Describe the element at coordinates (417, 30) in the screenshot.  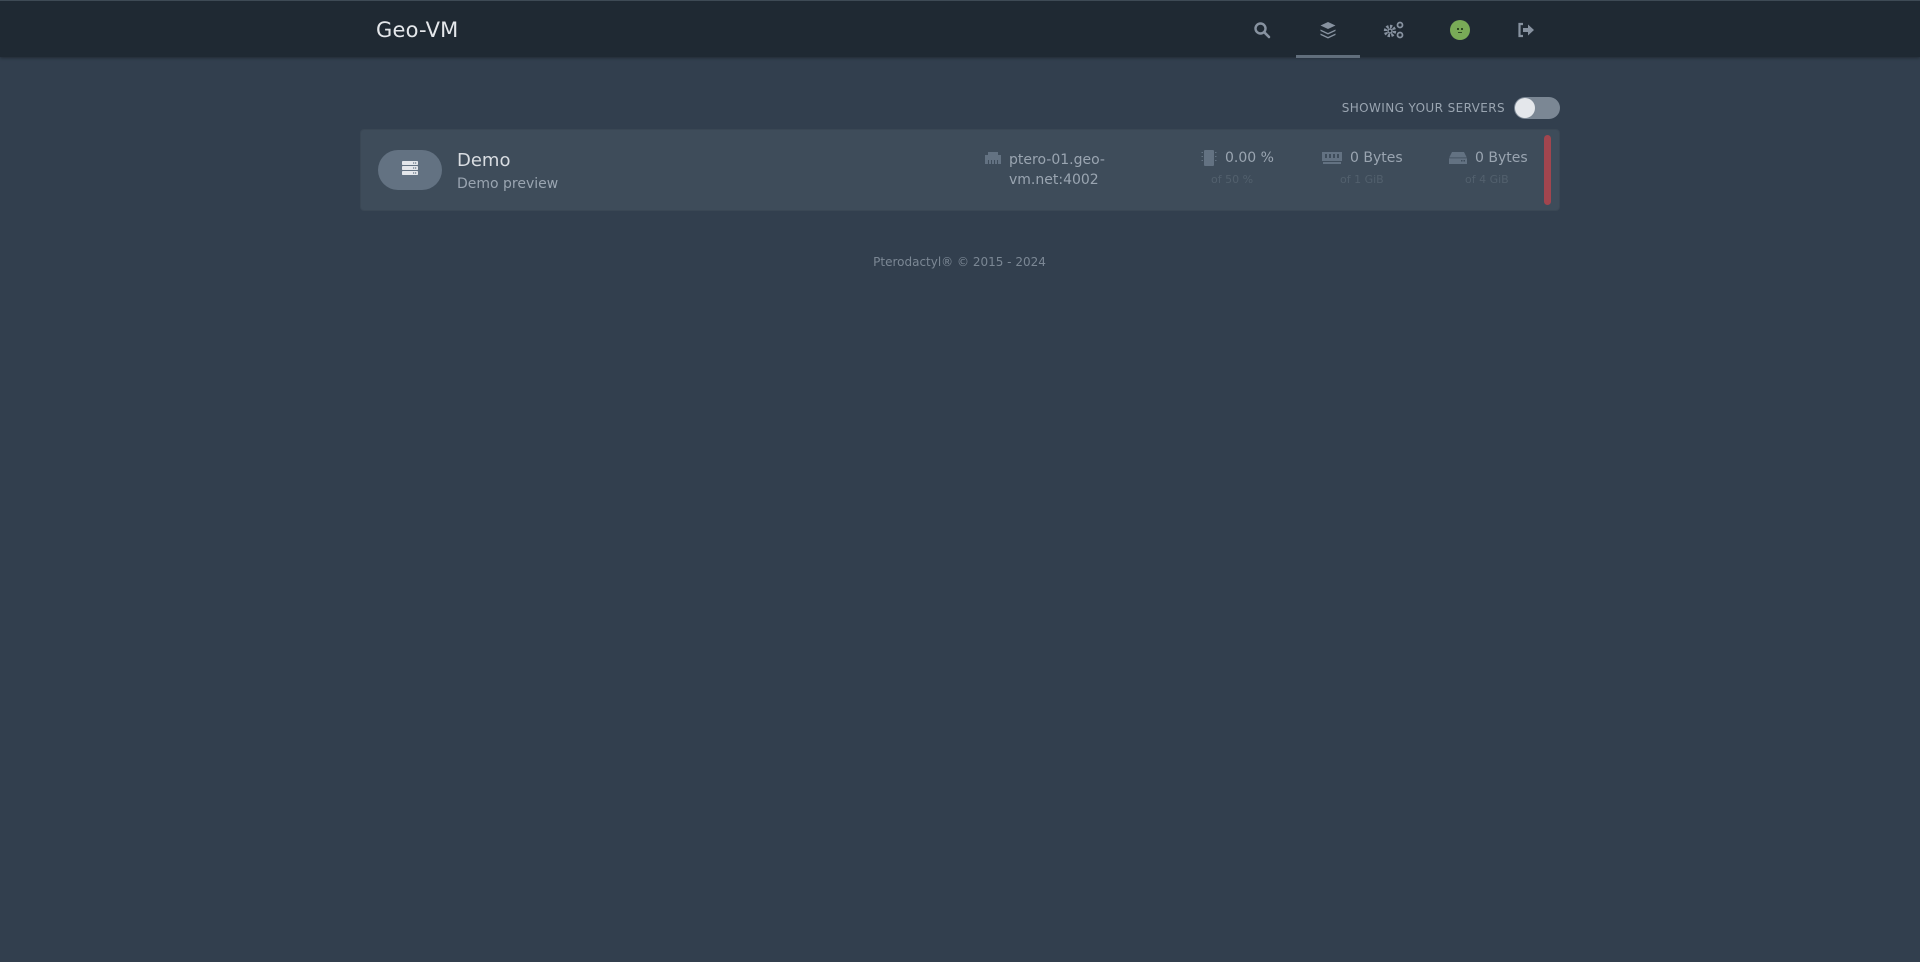
I see `brand-title: Geo-VM` at that location.